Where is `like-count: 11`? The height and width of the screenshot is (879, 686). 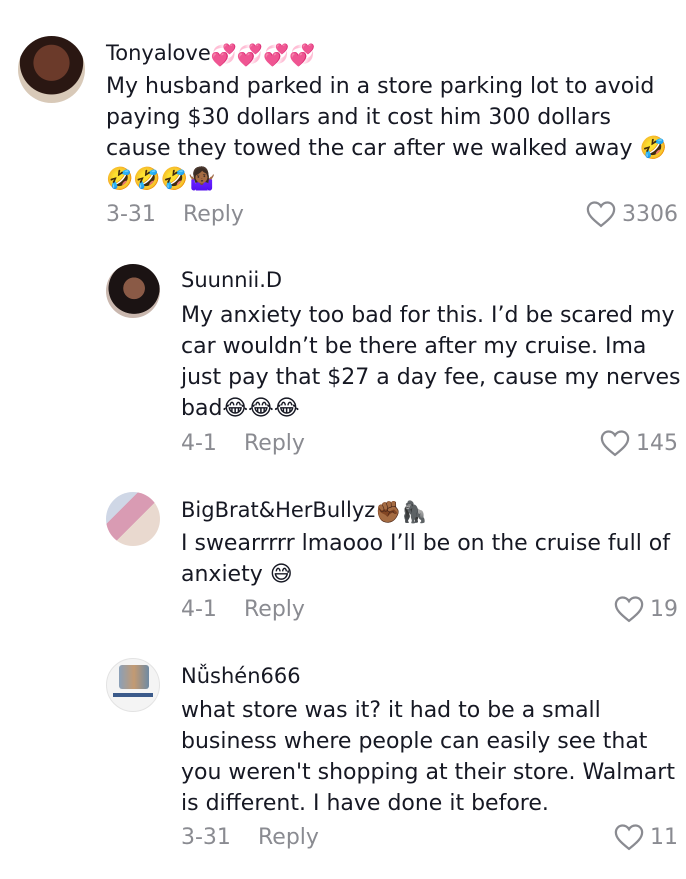
like-count: 11 is located at coordinates (664, 837).